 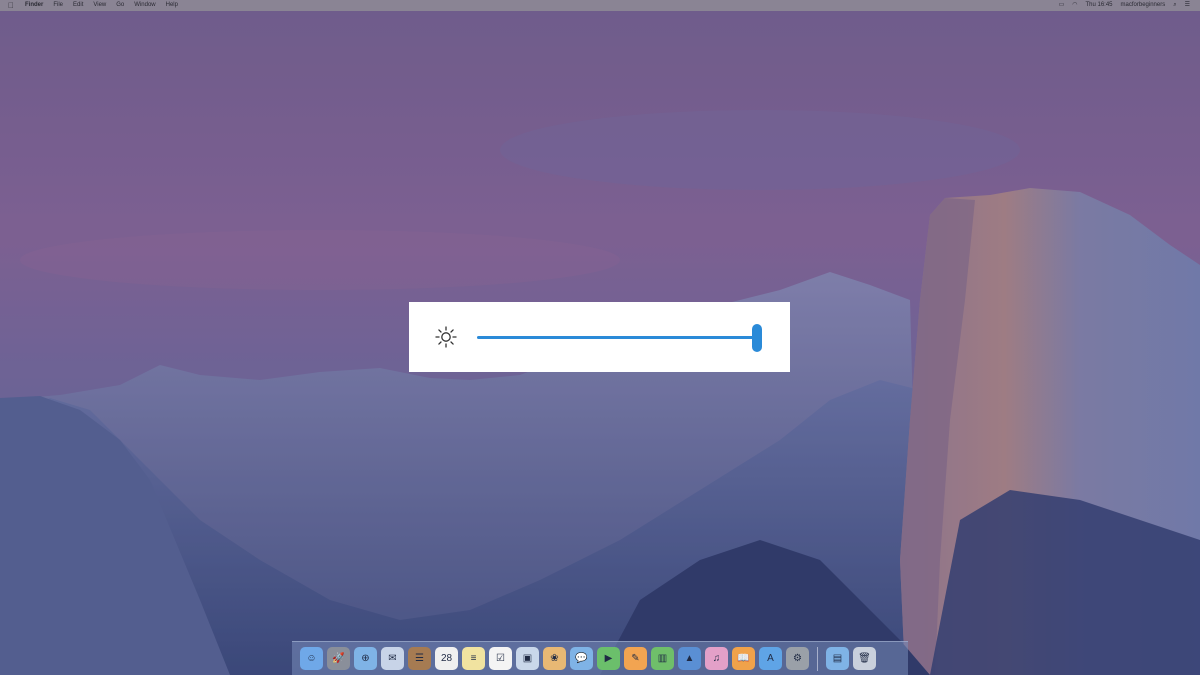 I want to click on brightness-hud, so click(x=599, y=337).